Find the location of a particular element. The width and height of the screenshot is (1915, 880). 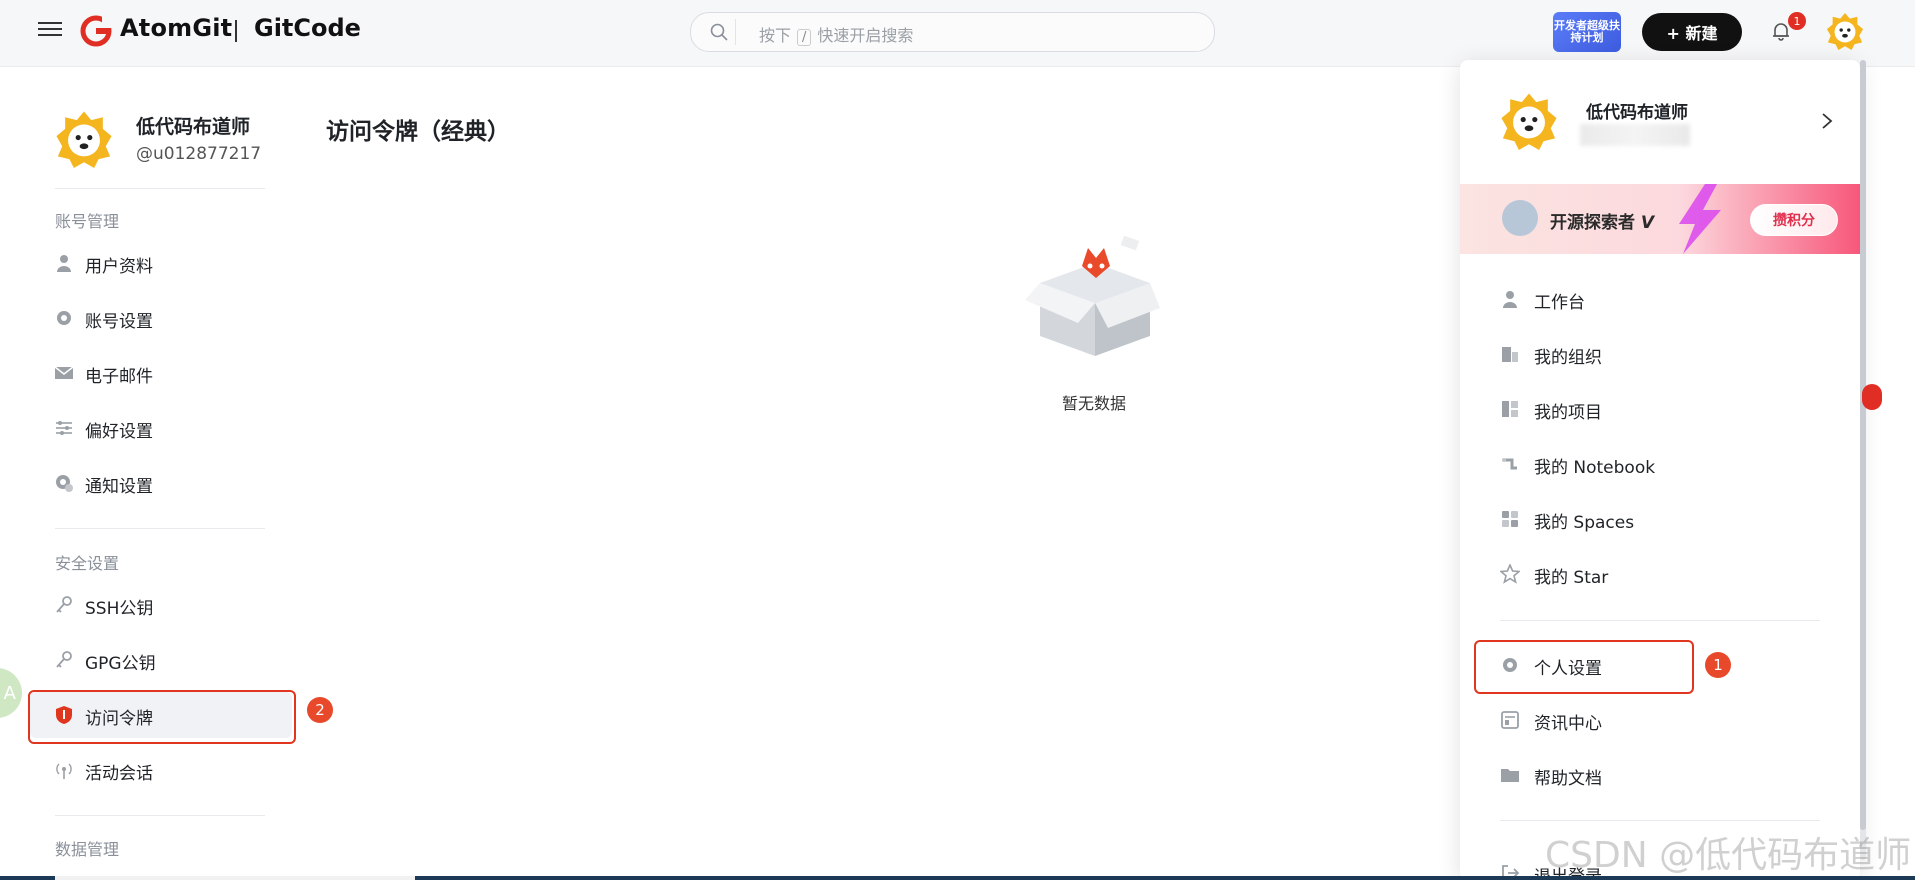

dropdown-item-my-spaces: 我的 Spaces is located at coordinates (1659, 519).